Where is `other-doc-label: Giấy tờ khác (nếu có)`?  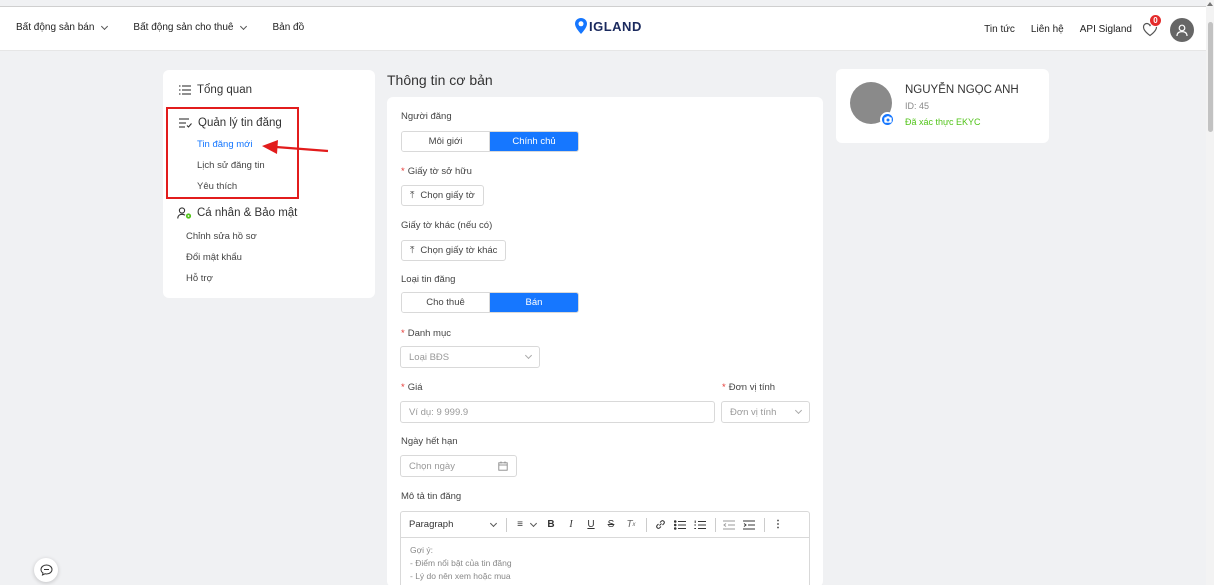
other-doc-label: Giấy tờ khác (nếu có) is located at coordinates (447, 225).